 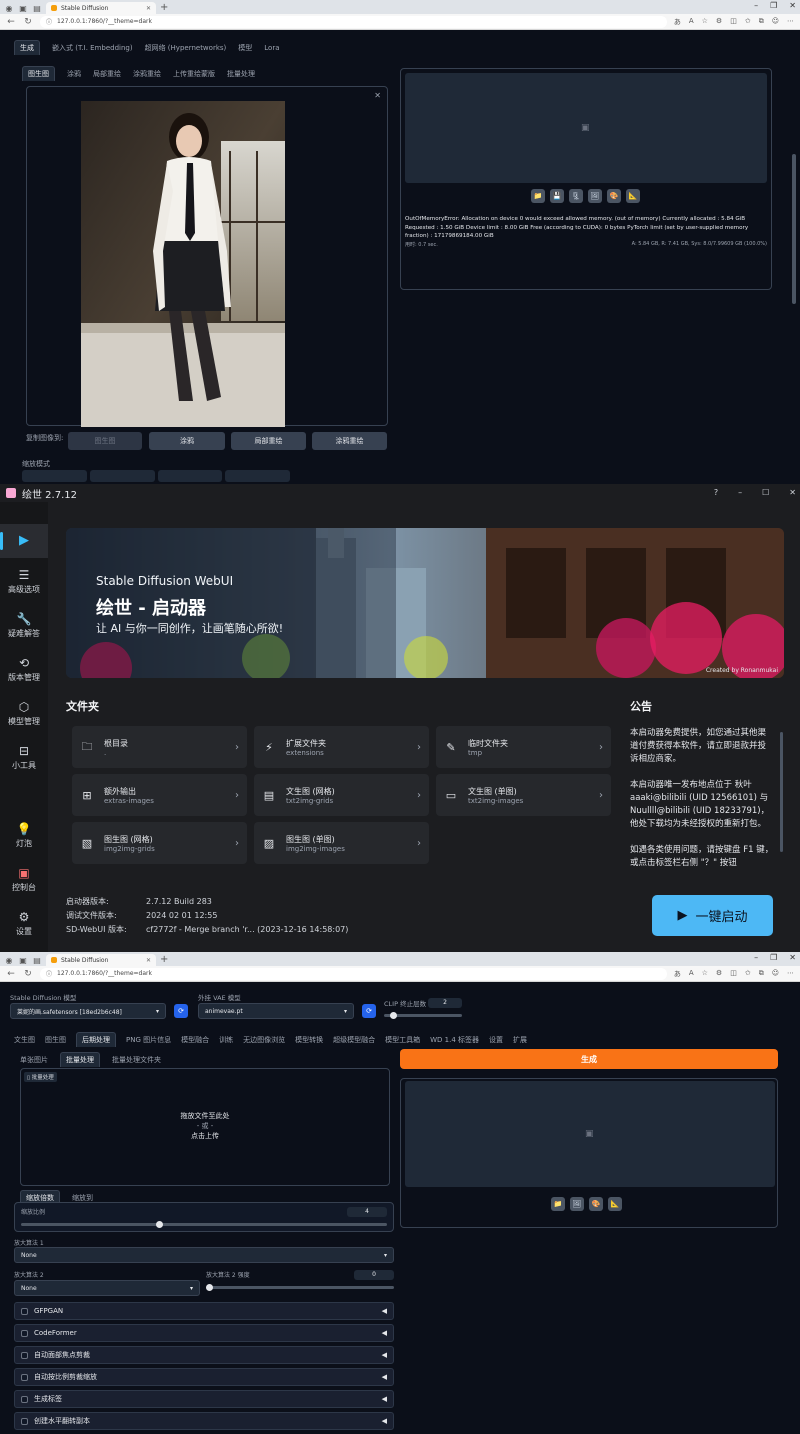 I want to click on tab-inpaint: 局部重绘, so click(x=107, y=74).